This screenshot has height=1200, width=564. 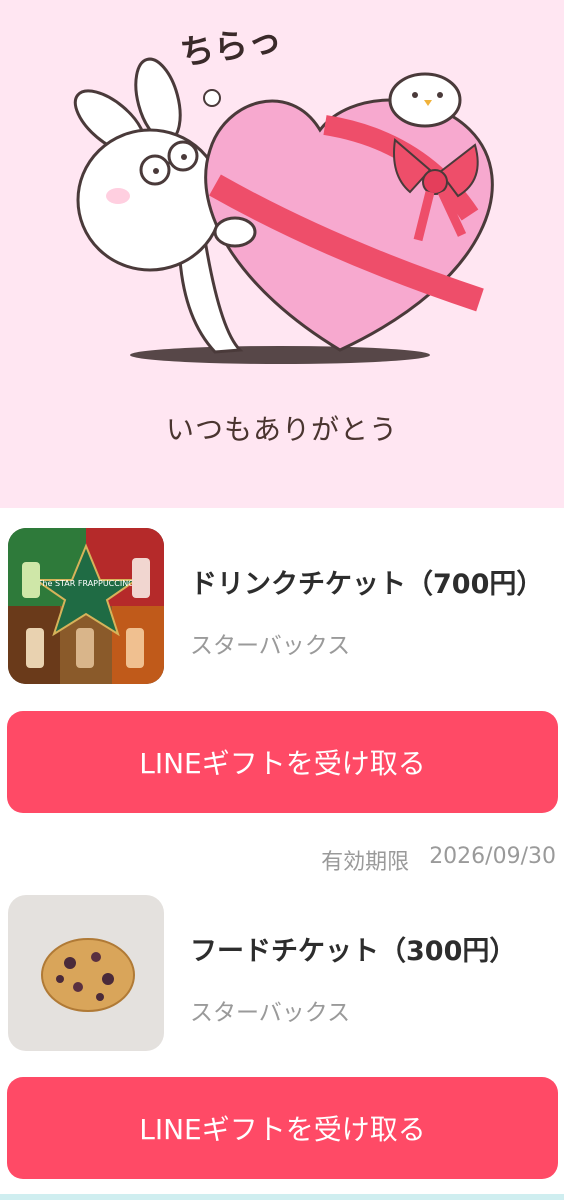 What do you see at coordinates (282, 975) in the screenshot?
I see `gift-item-food: フードチケット（300円） スターバックス` at bounding box center [282, 975].